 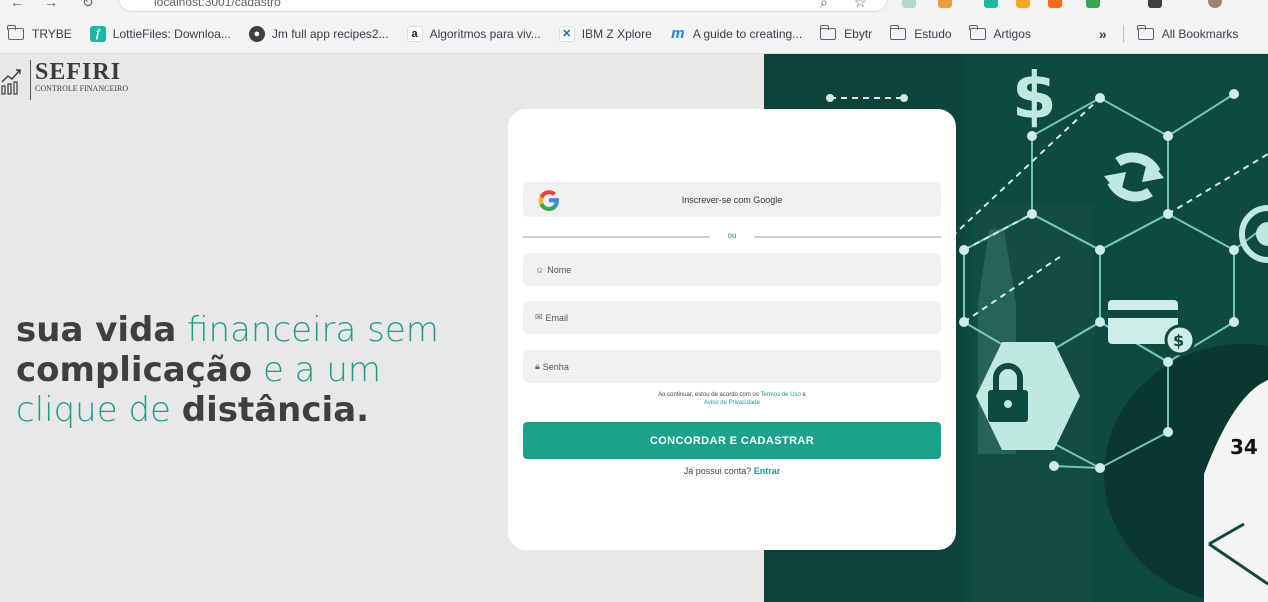 I want to click on mail-icon: ✉, so click(x=539, y=317).